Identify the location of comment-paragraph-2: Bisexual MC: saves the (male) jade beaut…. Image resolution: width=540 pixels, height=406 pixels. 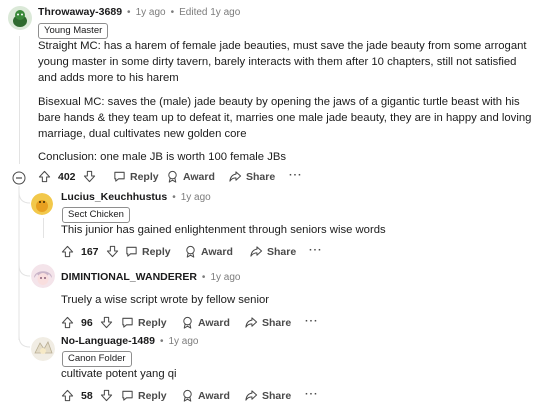
(285, 118).